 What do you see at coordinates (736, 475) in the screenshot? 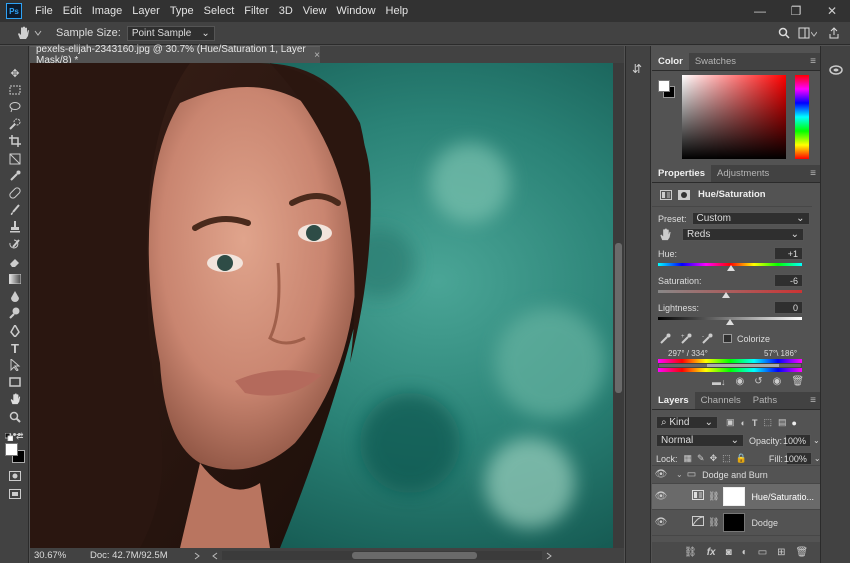
I see `layer-row-group: 👁 ⌄ ▭ Dodge and Burn` at bounding box center [736, 475].